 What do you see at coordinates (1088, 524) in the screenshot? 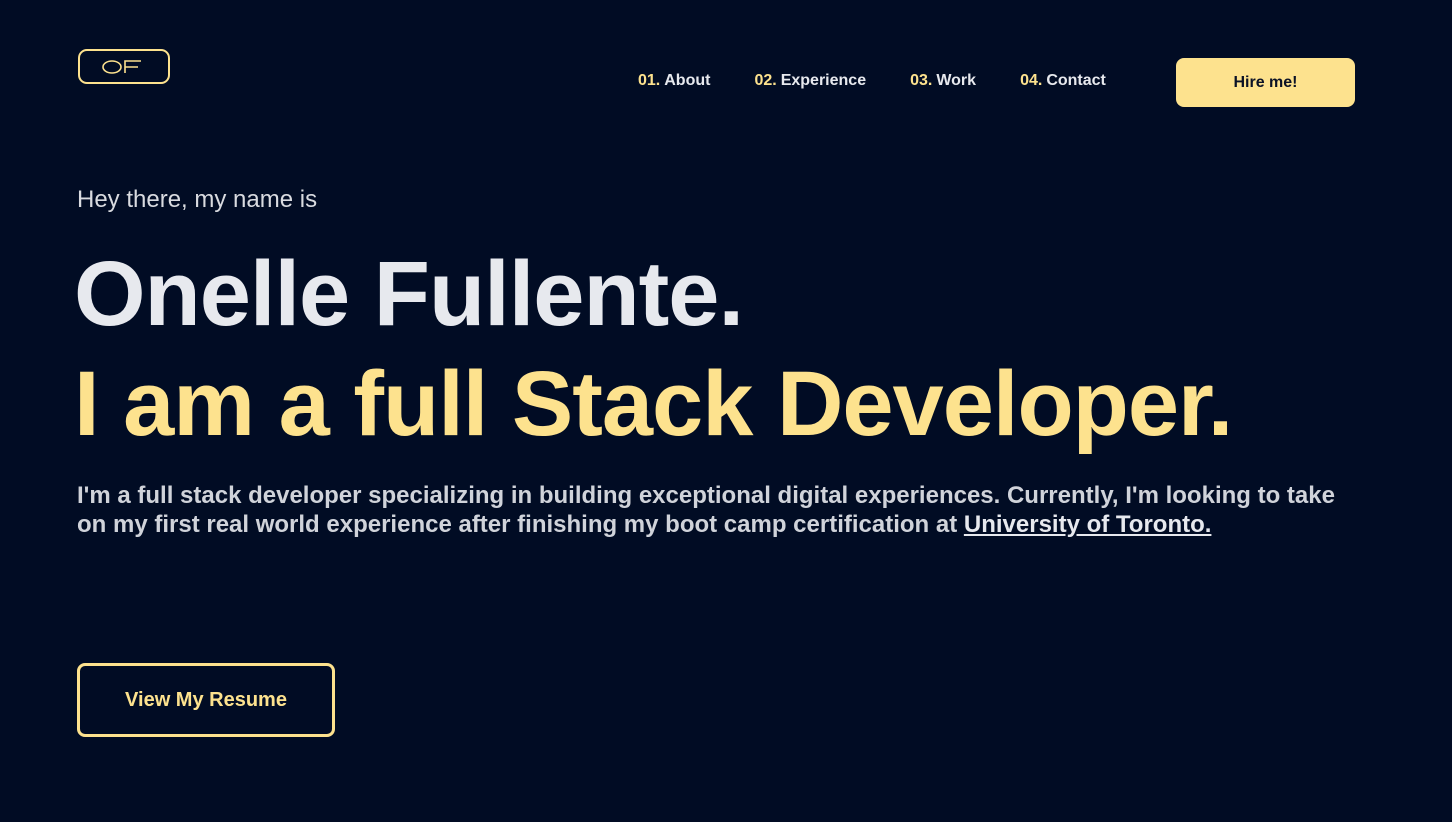
I see `university-link: University of Toronto.` at bounding box center [1088, 524].